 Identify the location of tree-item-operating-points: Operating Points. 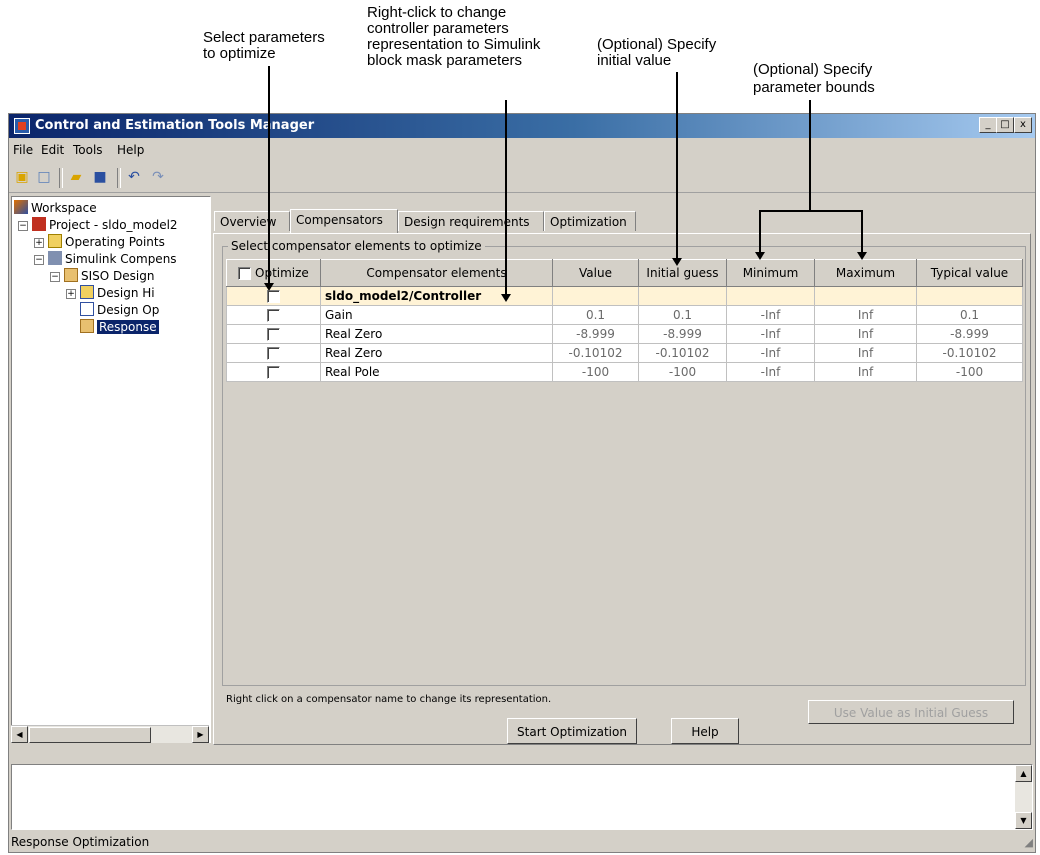
(106, 242).